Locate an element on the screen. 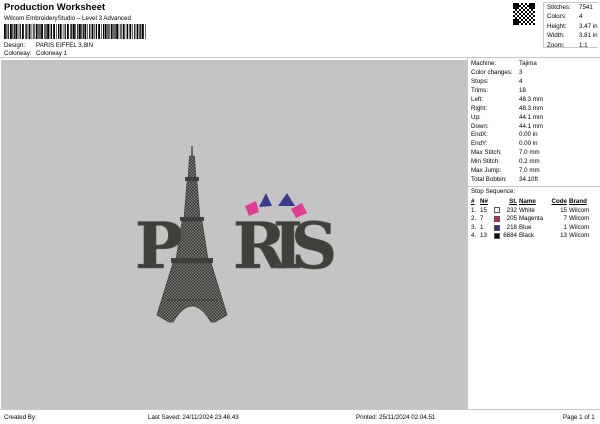 The image size is (600, 424). info-label: Left: is located at coordinates (477, 99).